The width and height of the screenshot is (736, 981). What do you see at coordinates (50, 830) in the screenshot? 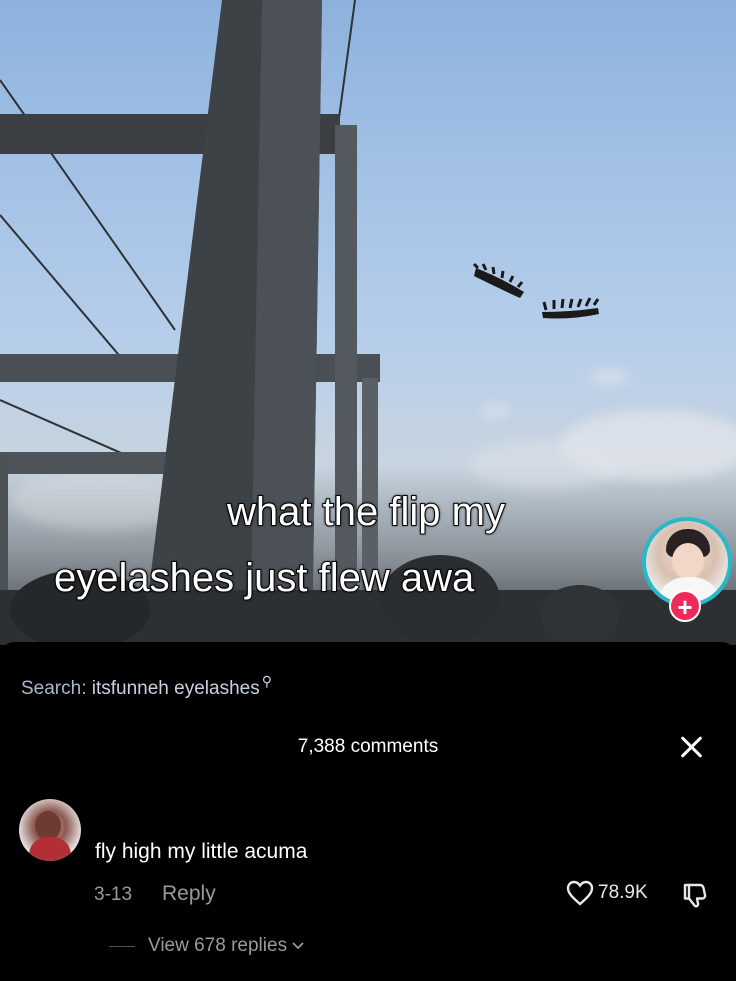
I see `commenter-avatar` at bounding box center [50, 830].